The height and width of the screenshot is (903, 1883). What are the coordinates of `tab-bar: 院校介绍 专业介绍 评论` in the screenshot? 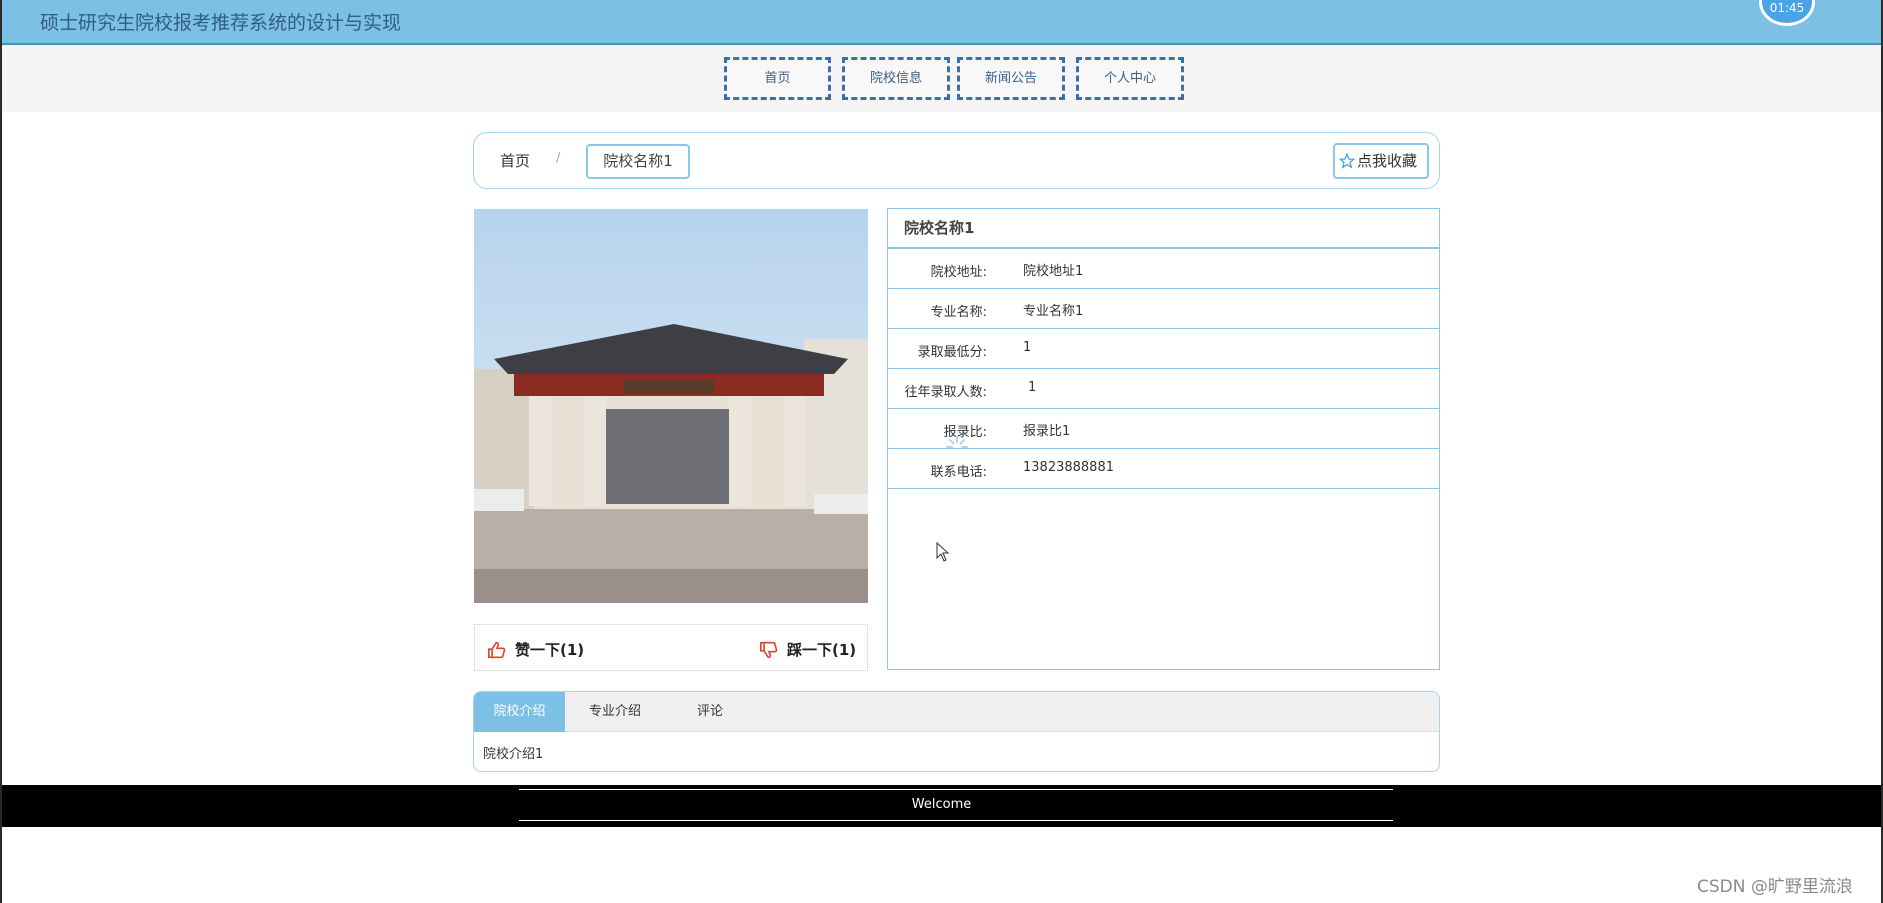 It's located at (956, 712).